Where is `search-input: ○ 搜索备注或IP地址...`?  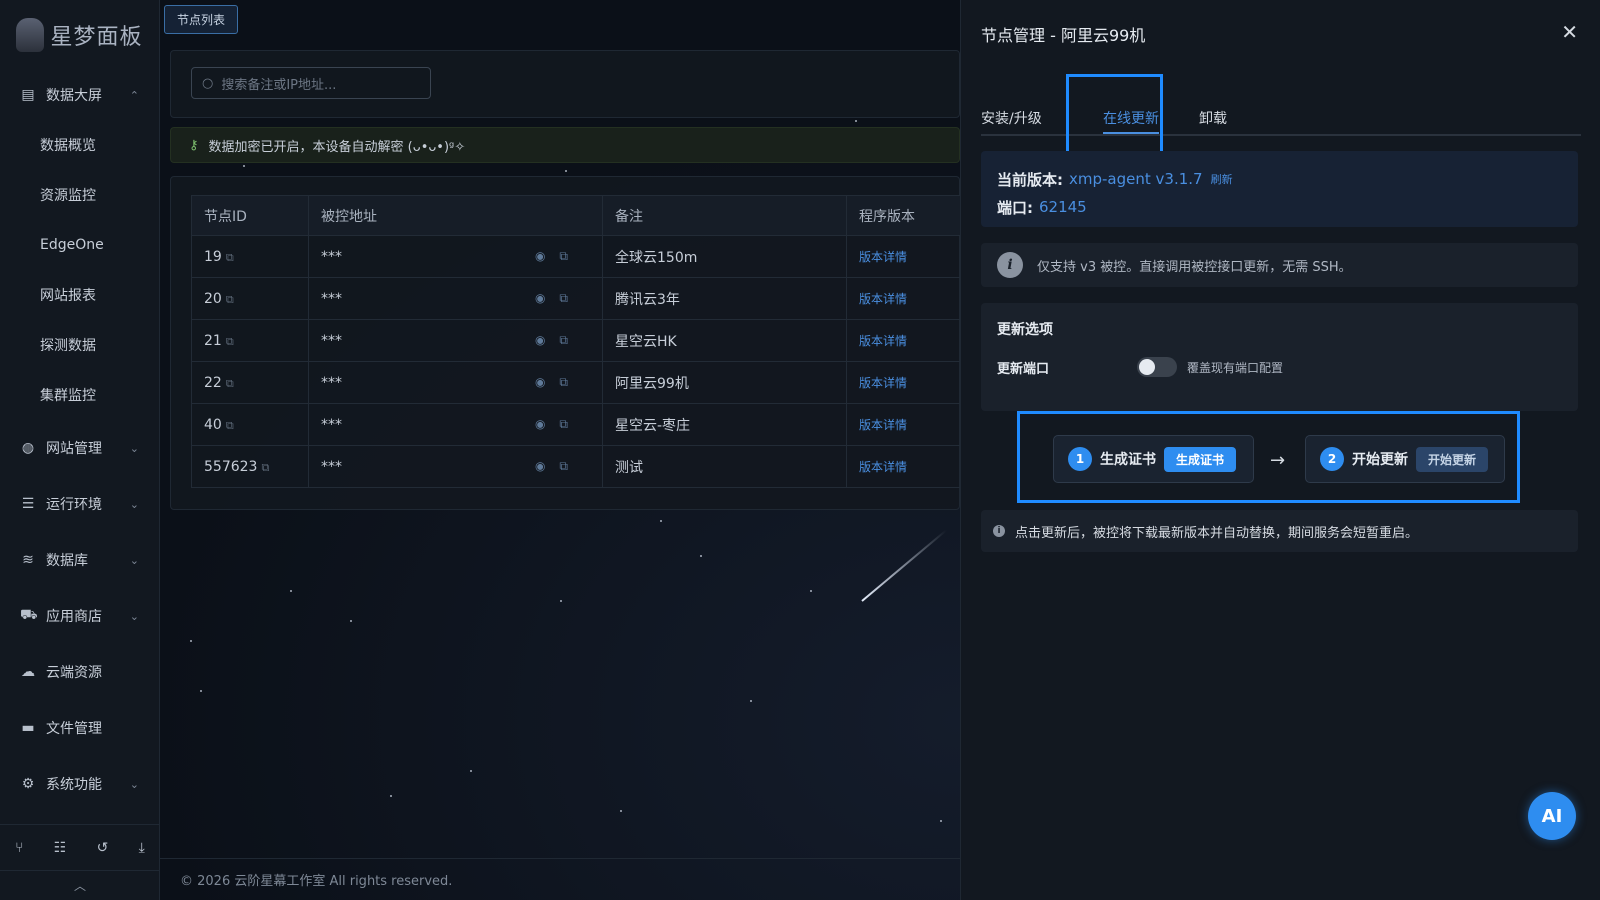 search-input: ○ 搜索备注或IP地址... is located at coordinates (311, 83).